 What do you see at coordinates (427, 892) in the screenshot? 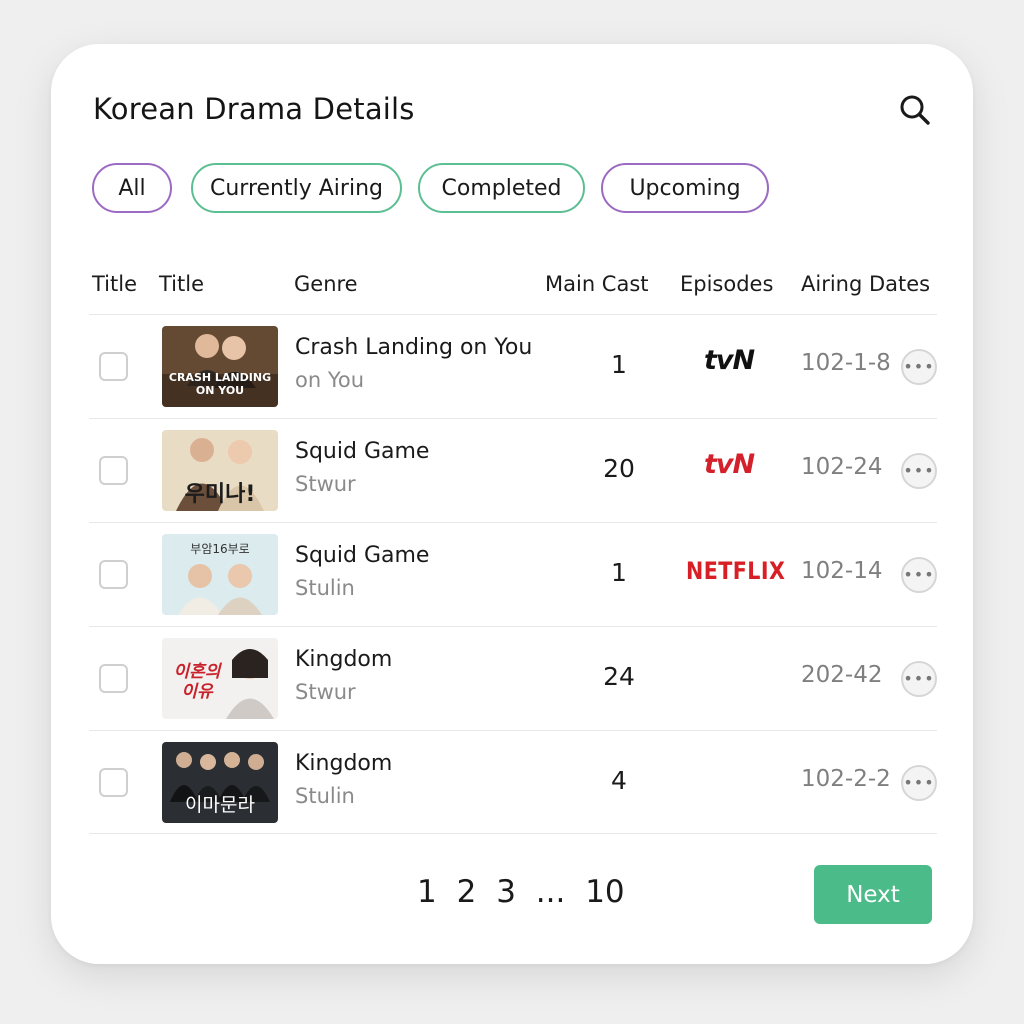
I see `page-link-1: 1` at bounding box center [427, 892].